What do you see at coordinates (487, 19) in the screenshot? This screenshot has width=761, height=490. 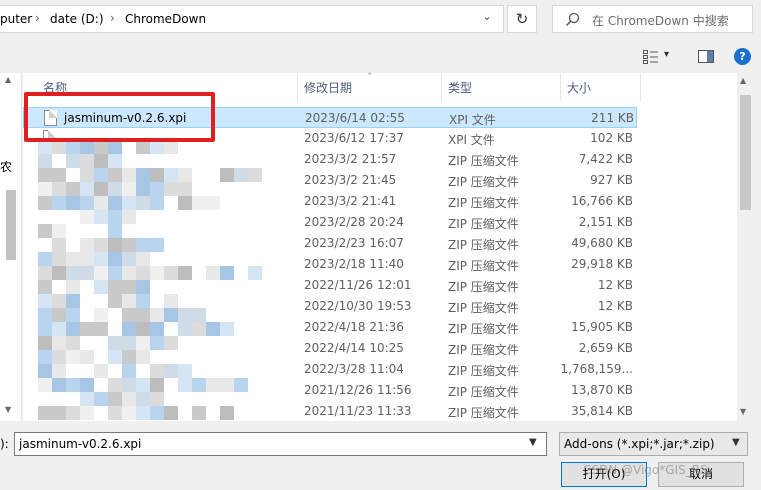 I see `address-history-dropdown-icon: ⌄` at bounding box center [487, 19].